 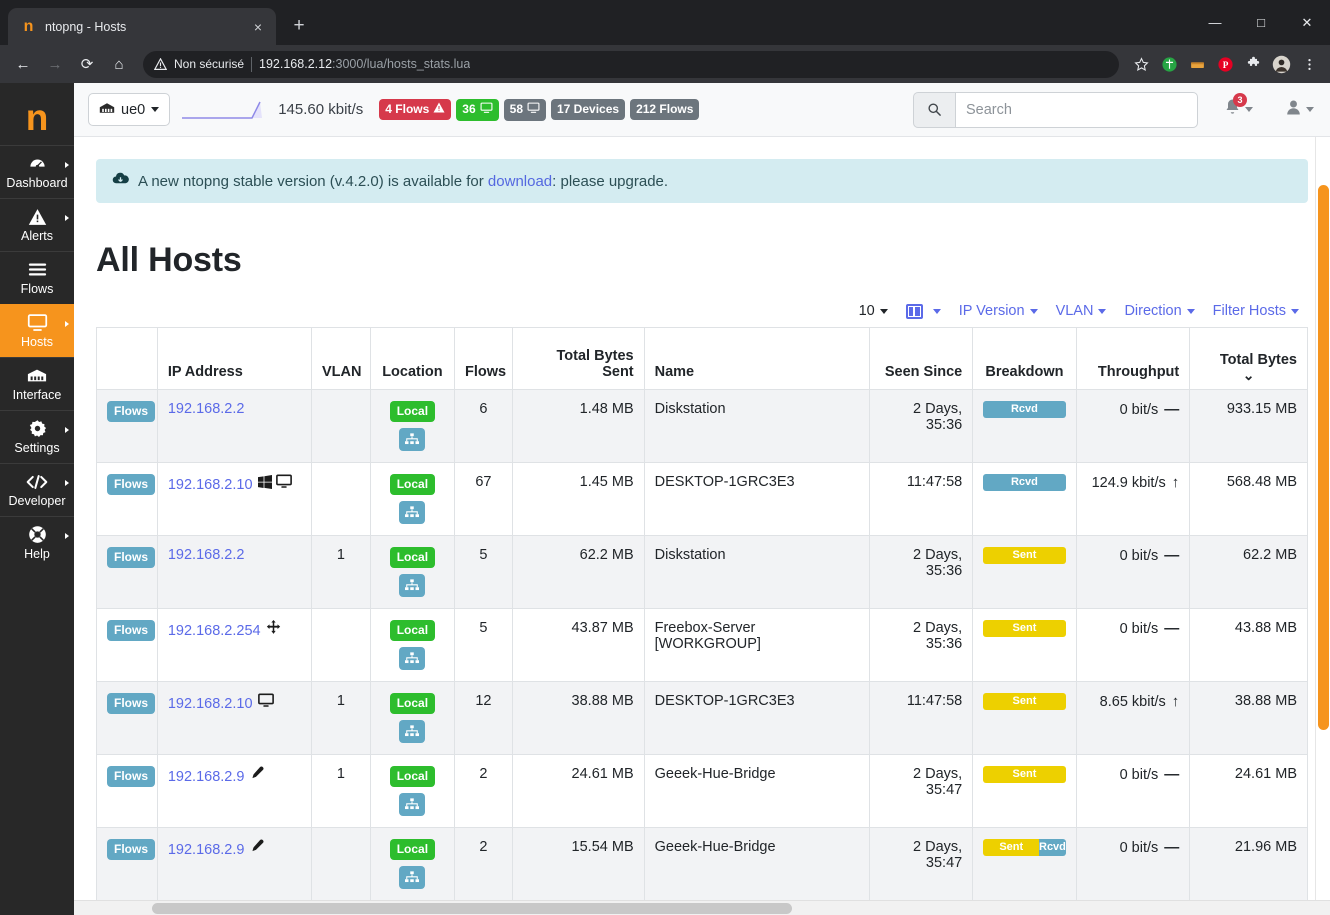 I want to click on columns-selector, so click(x=923, y=311).